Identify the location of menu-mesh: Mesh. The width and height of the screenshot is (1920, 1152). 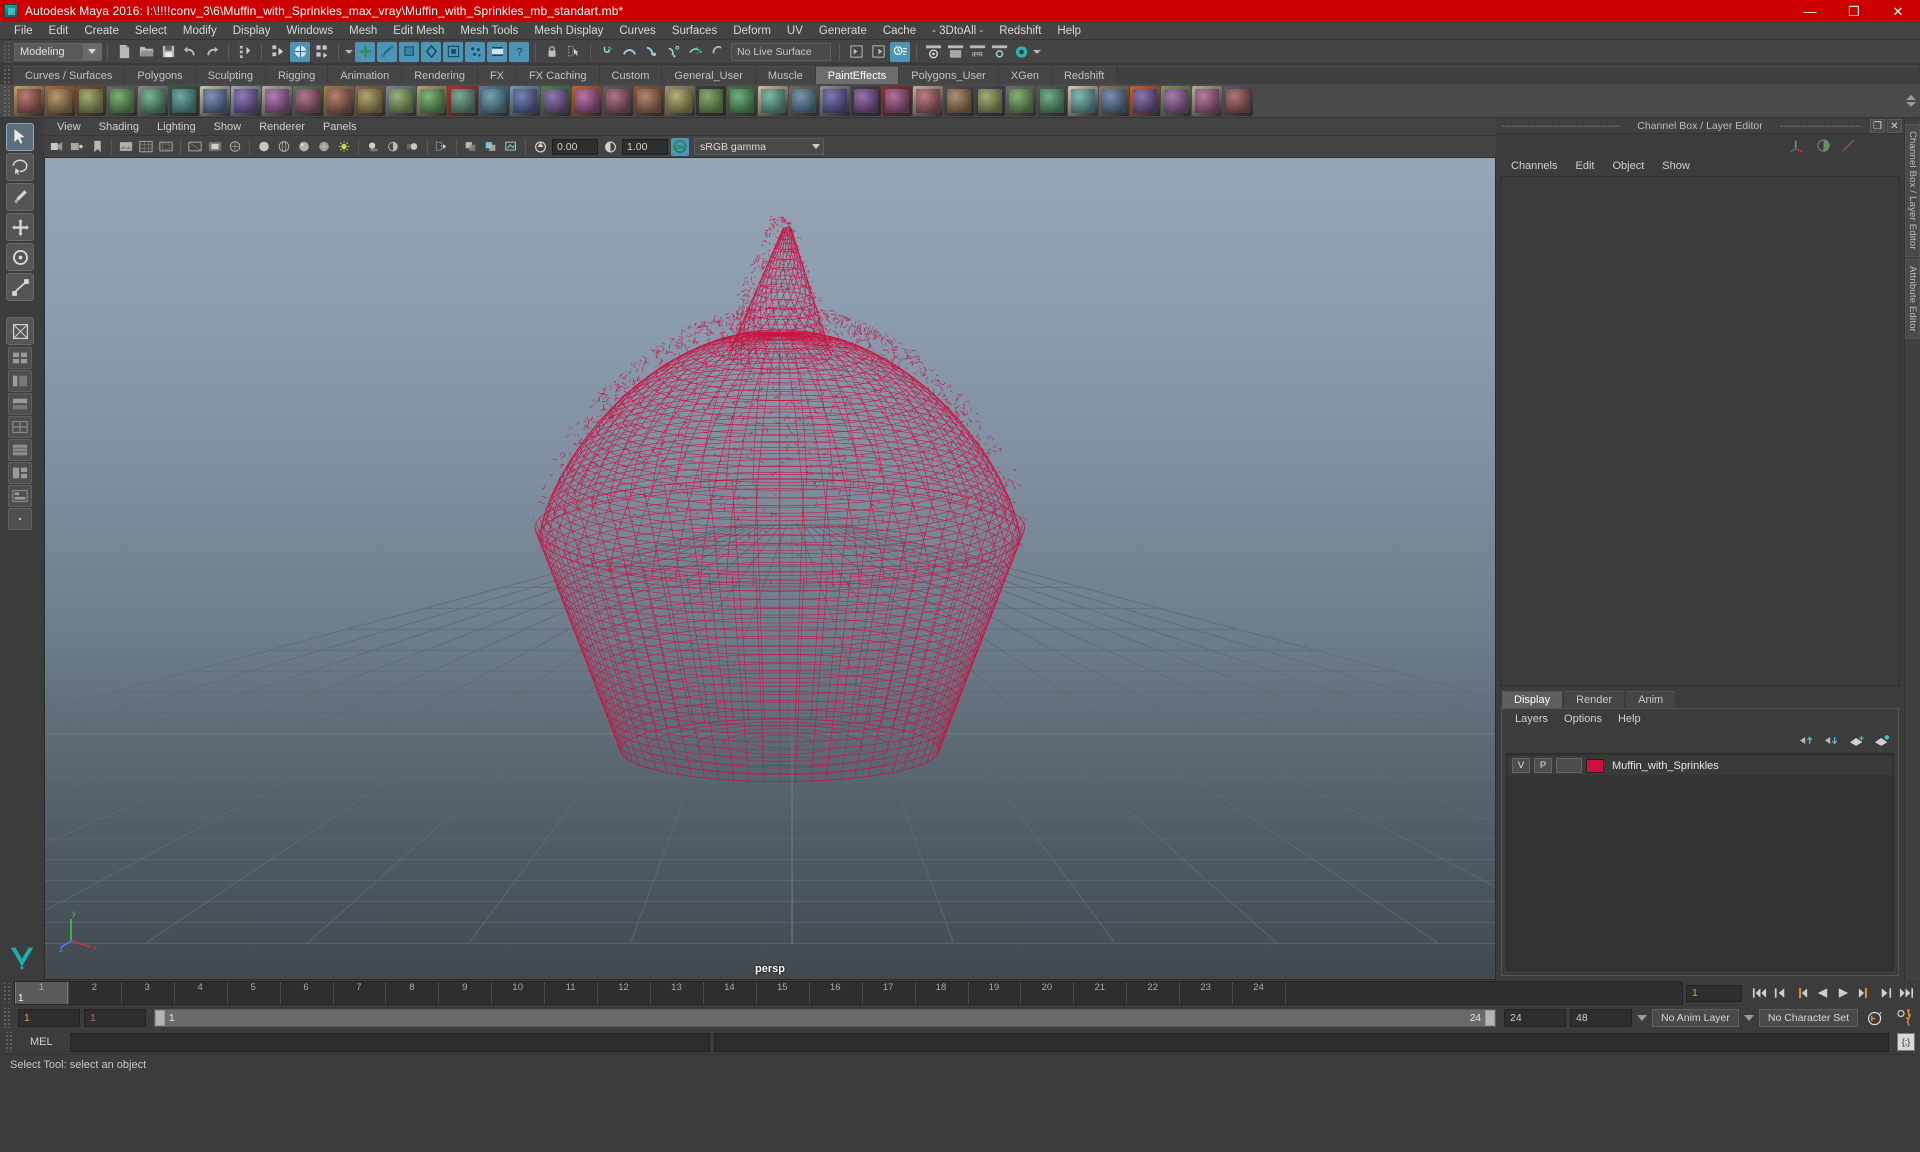
(363, 31).